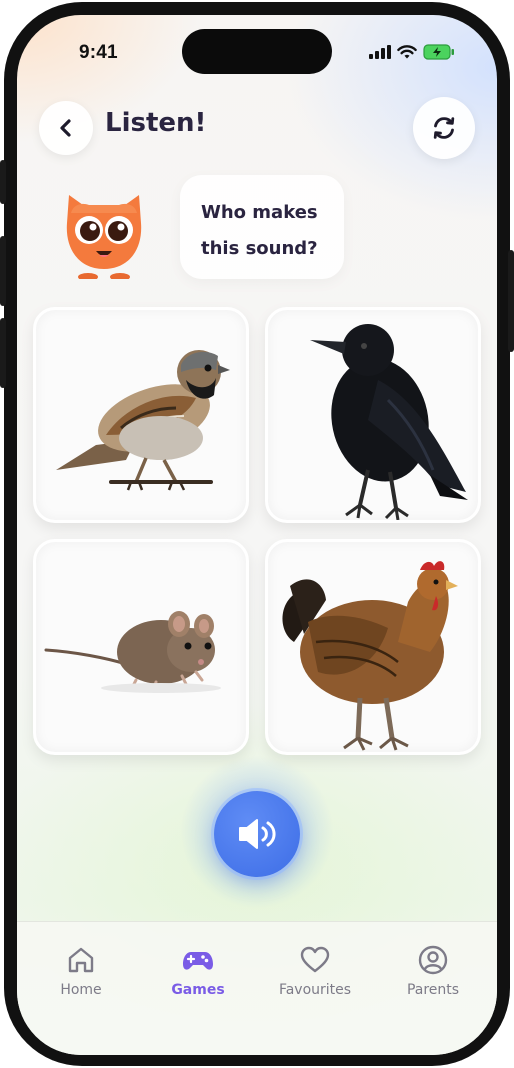 This screenshot has width=514, height=1068. What do you see at coordinates (257, 988) in the screenshot?
I see `bottom-tab-bar: Home Games Favourites Parents` at bounding box center [257, 988].